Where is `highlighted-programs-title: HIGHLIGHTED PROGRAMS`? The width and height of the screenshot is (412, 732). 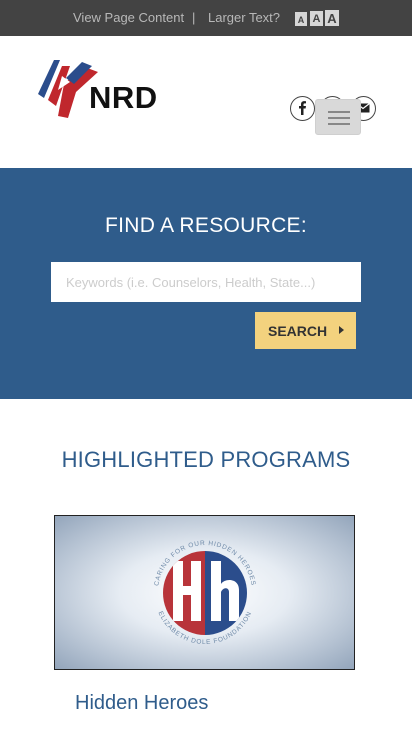
highlighted-programs-title: HIGHLIGHTED PROGRAMS is located at coordinates (206, 459).